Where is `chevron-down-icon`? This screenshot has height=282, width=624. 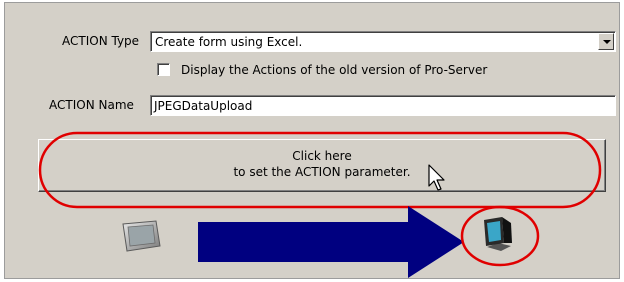 chevron-down-icon is located at coordinates (606, 41).